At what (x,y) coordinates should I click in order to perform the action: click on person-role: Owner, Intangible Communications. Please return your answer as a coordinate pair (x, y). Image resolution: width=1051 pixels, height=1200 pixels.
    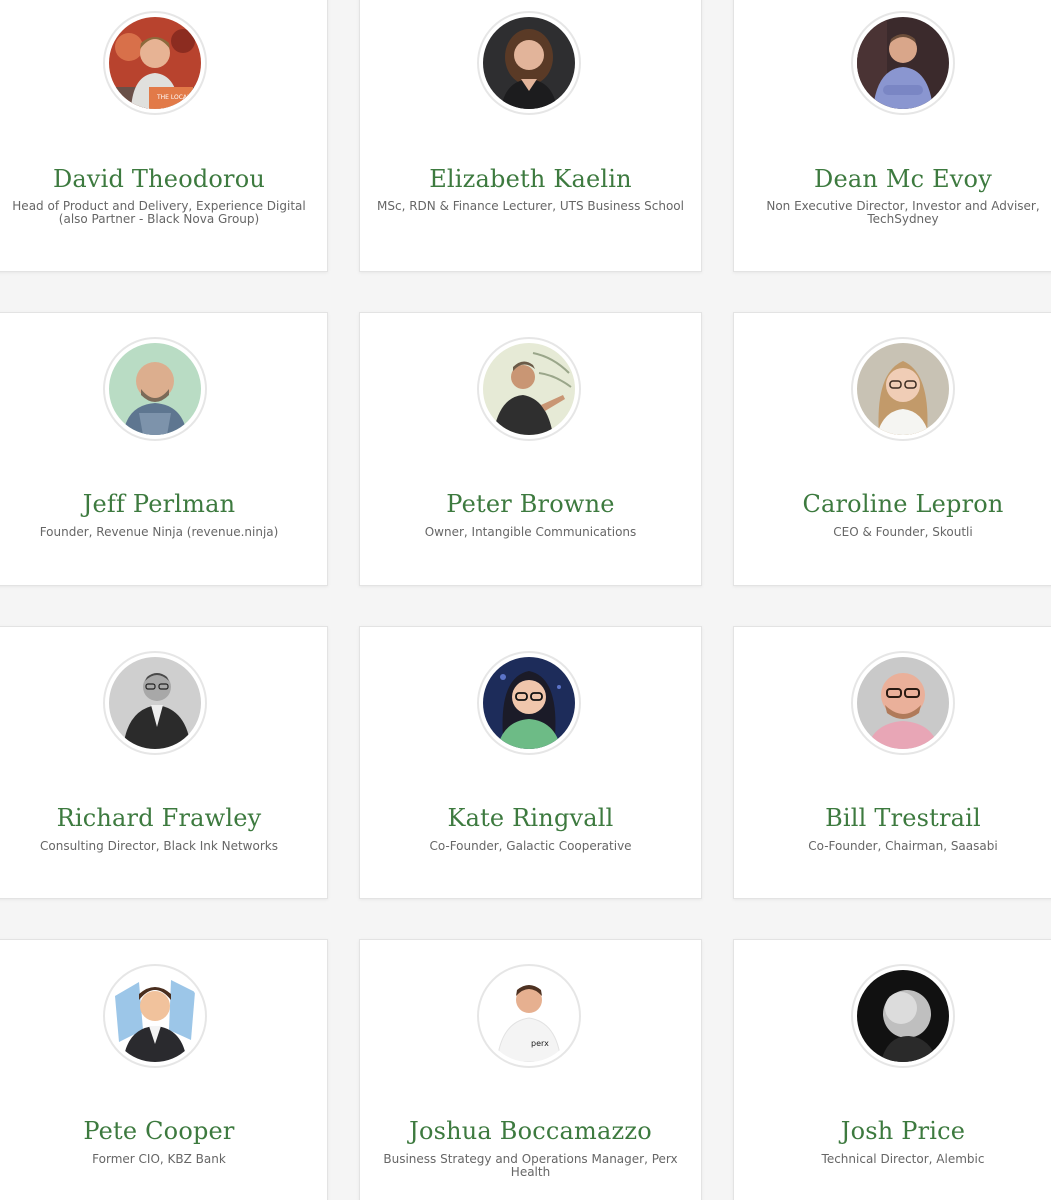
    Looking at the image, I should click on (530, 532).